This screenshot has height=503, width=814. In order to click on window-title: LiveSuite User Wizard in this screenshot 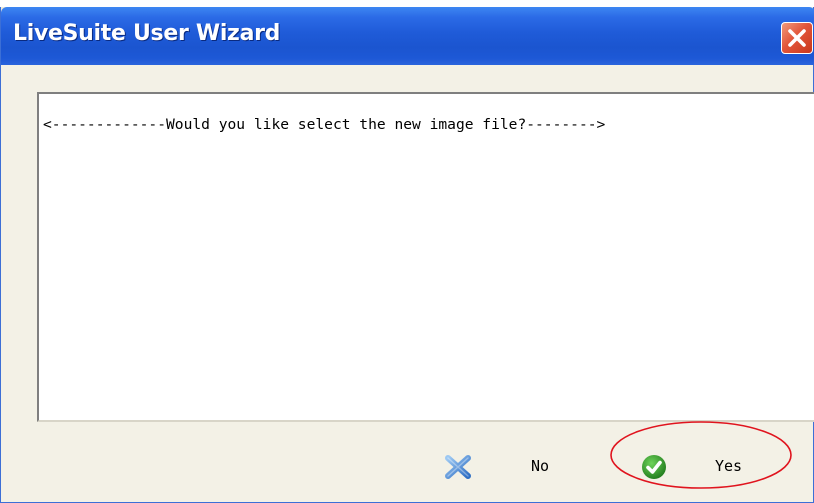, I will do `click(147, 33)`.